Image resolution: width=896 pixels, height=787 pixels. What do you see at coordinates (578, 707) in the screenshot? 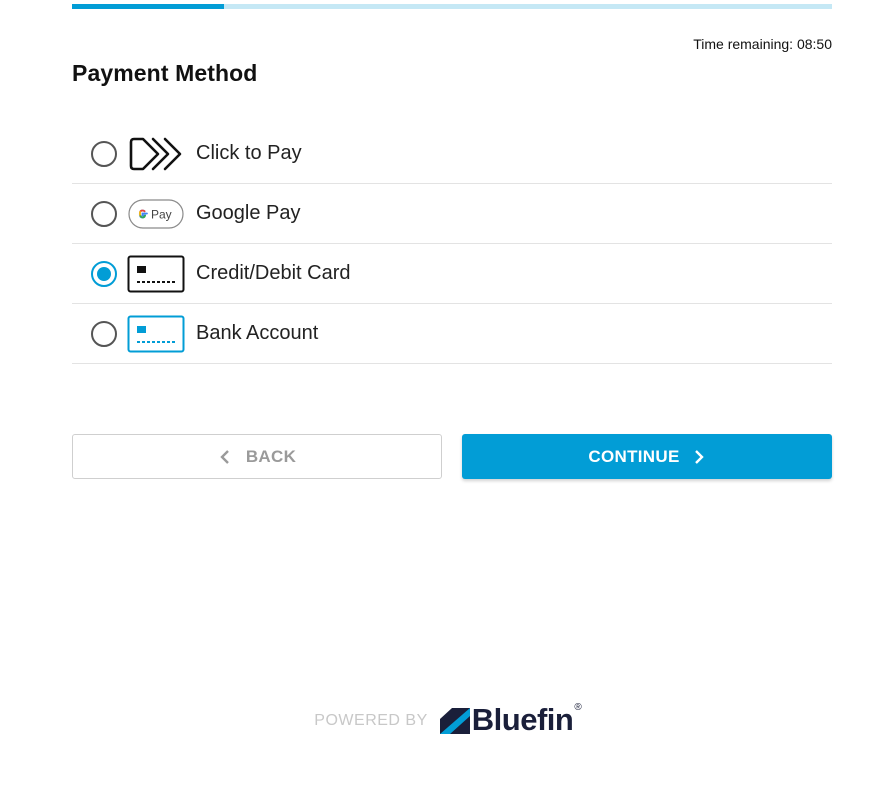
I see `registered-mark: ®` at bounding box center [578, 707].